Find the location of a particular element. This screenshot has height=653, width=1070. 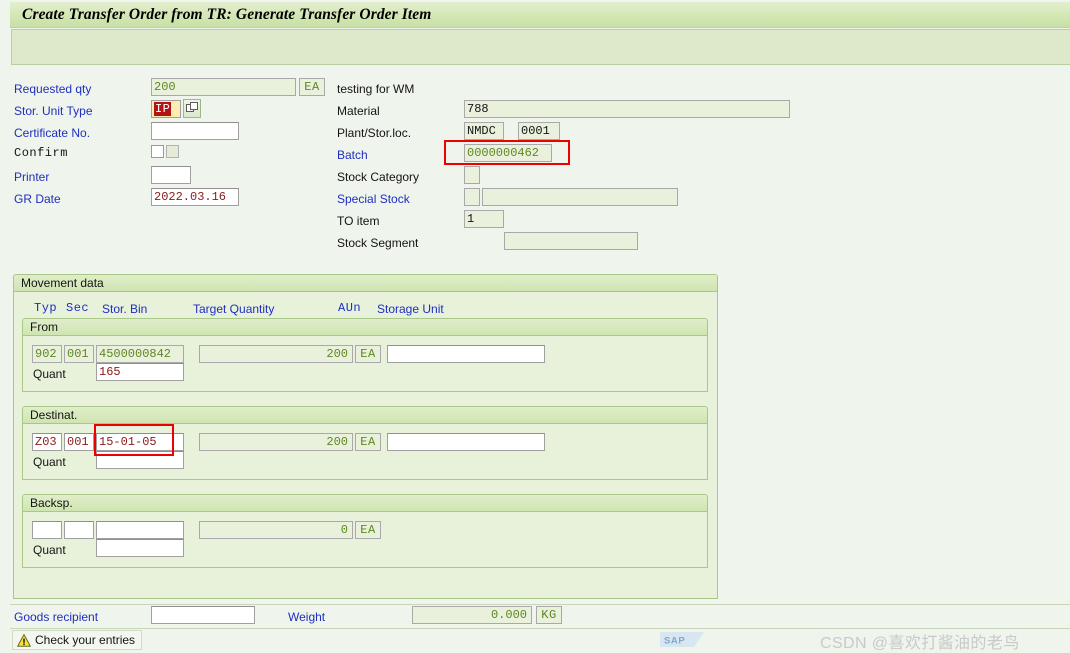

status-message-text: Check your entries is located at coordinates (85, 640).